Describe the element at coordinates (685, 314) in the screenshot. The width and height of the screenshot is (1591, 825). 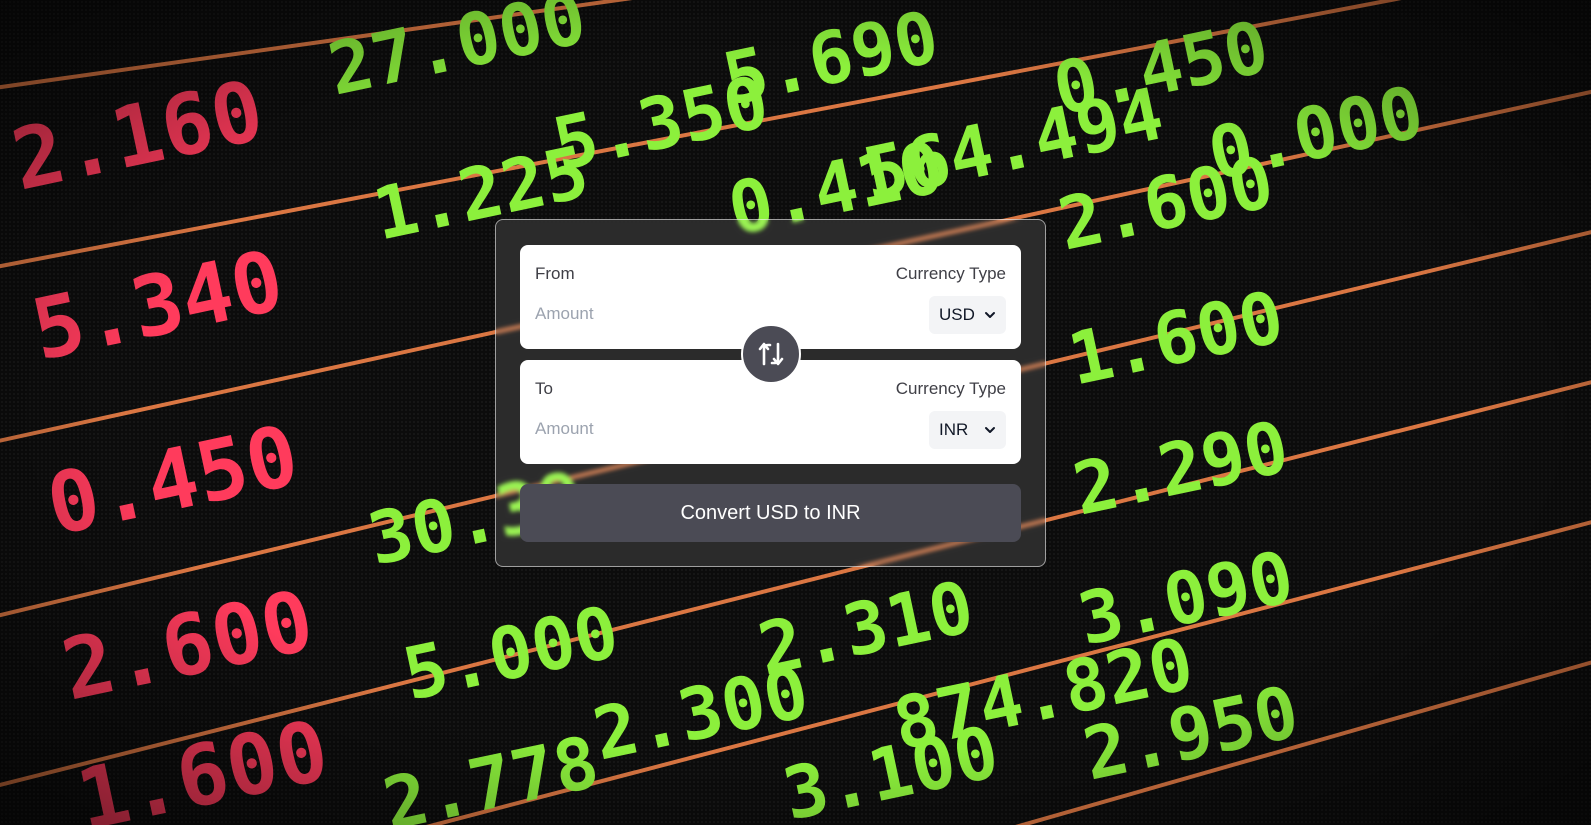
I see `from-amount-input` at that location.